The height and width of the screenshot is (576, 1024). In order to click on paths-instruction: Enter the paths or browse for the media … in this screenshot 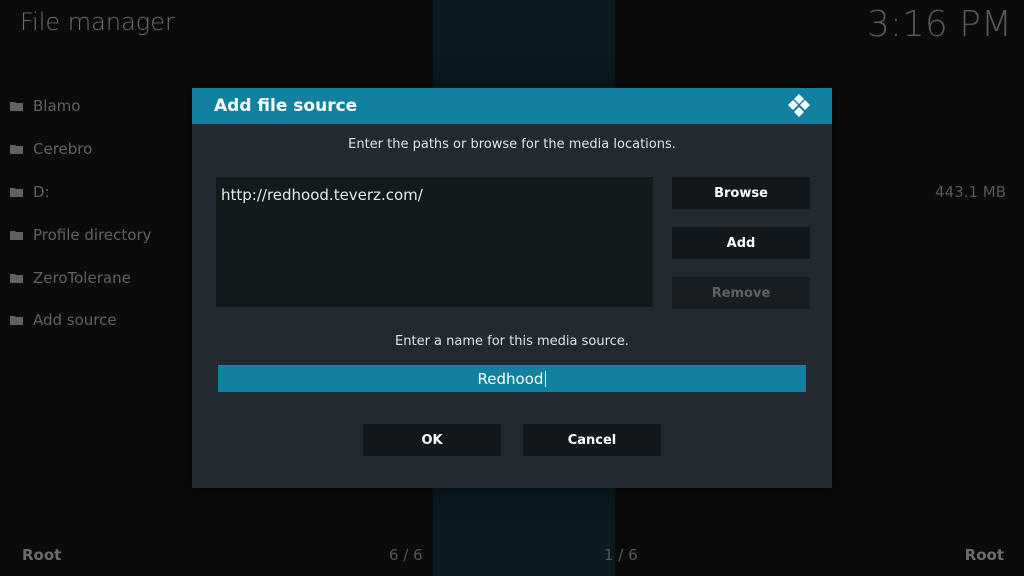, I will do `click(512, 144)`.